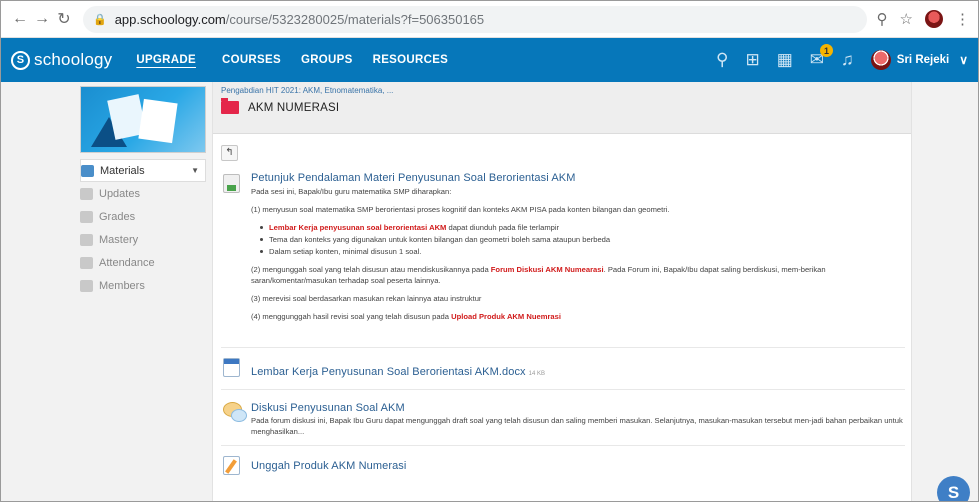 The width and height of the screenshot is (979, 502). What do you see at coordinates (953, 488) in the screenshot?
I see `help-button: S` at bounding box center [953, 488].